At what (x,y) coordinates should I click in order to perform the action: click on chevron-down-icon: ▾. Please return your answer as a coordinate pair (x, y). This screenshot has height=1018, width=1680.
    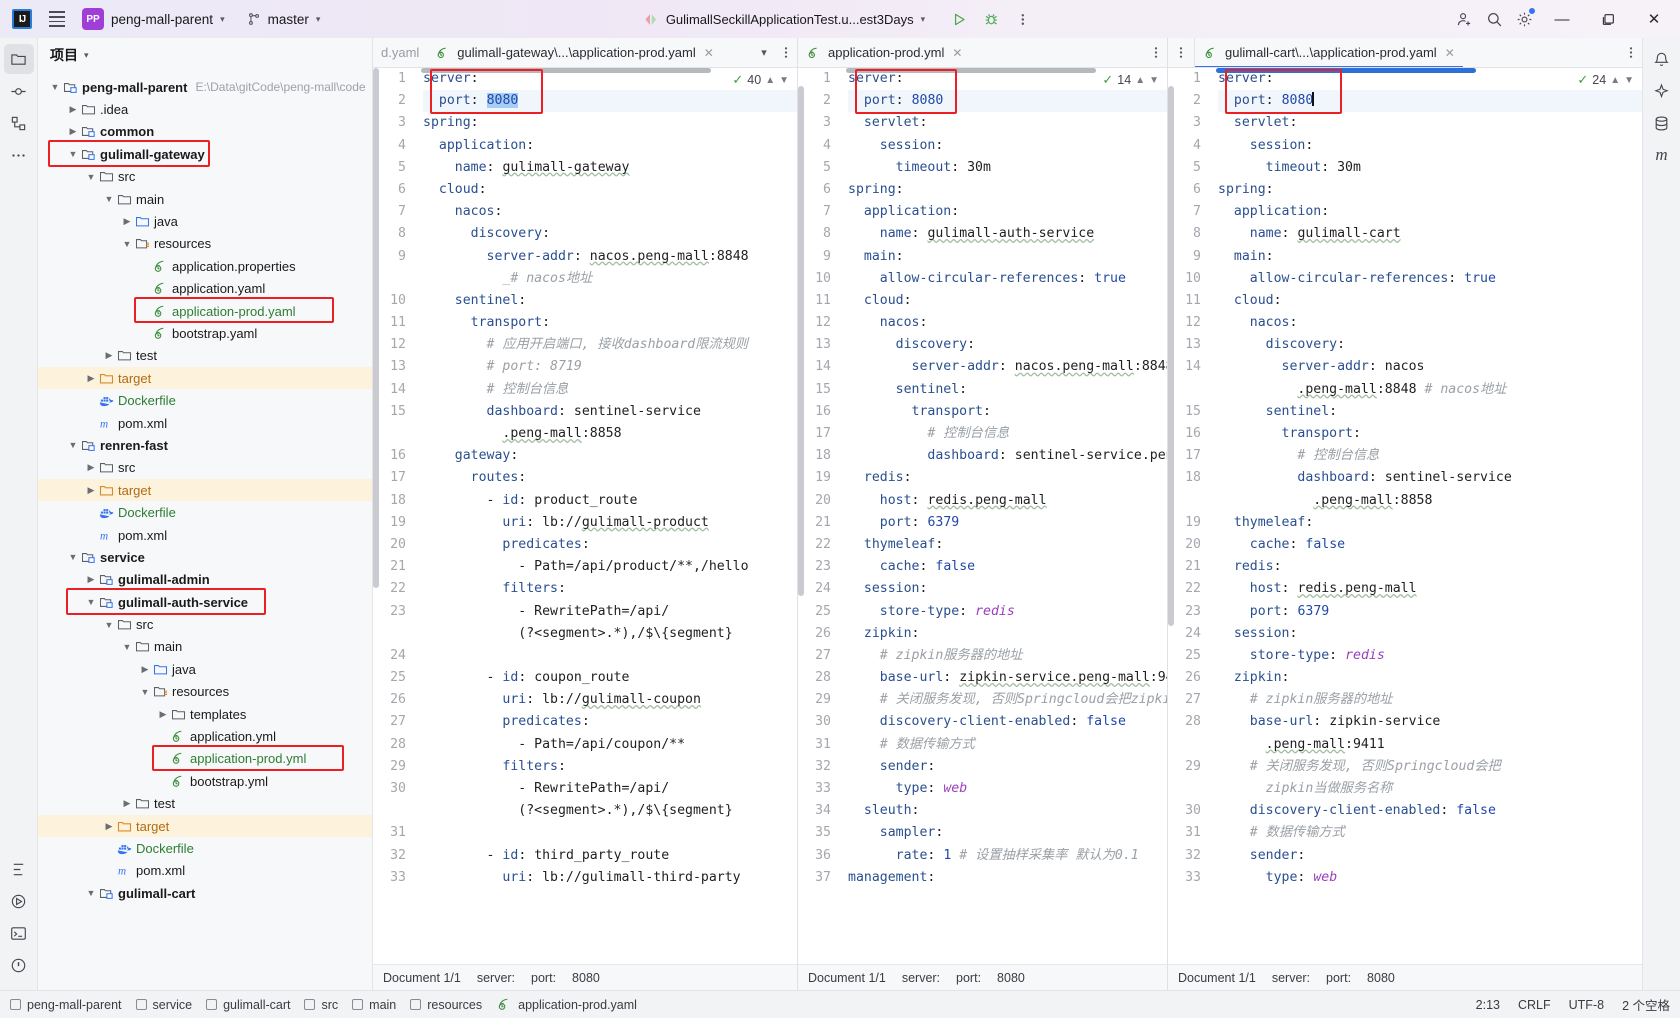
    Looking at the image, I should click on (86, 55).